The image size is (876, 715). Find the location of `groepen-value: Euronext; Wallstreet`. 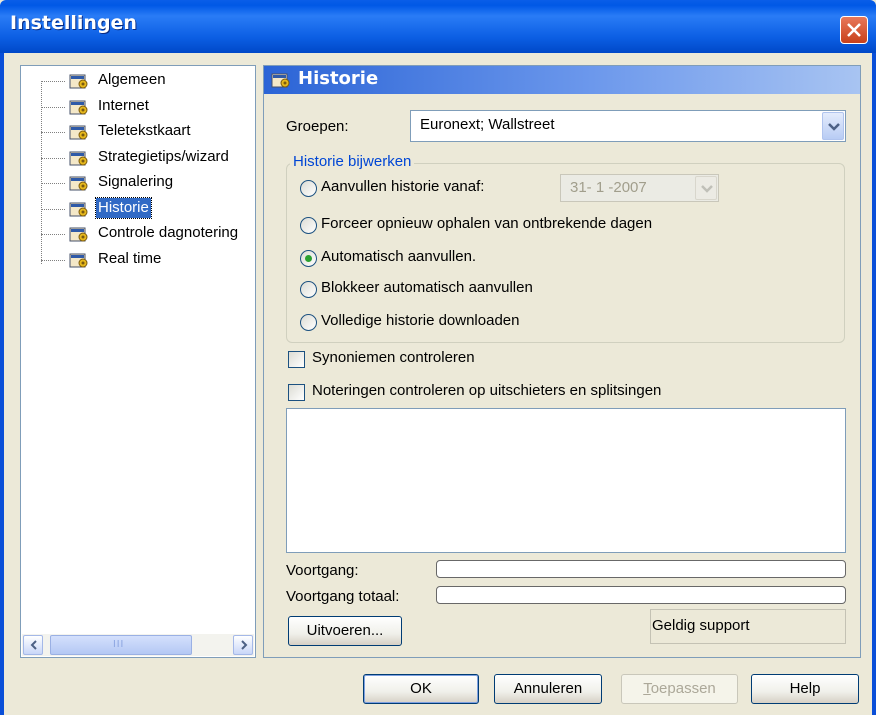

groepen-value: Euronext; Wallstreet is located at coordinates (487, 124).